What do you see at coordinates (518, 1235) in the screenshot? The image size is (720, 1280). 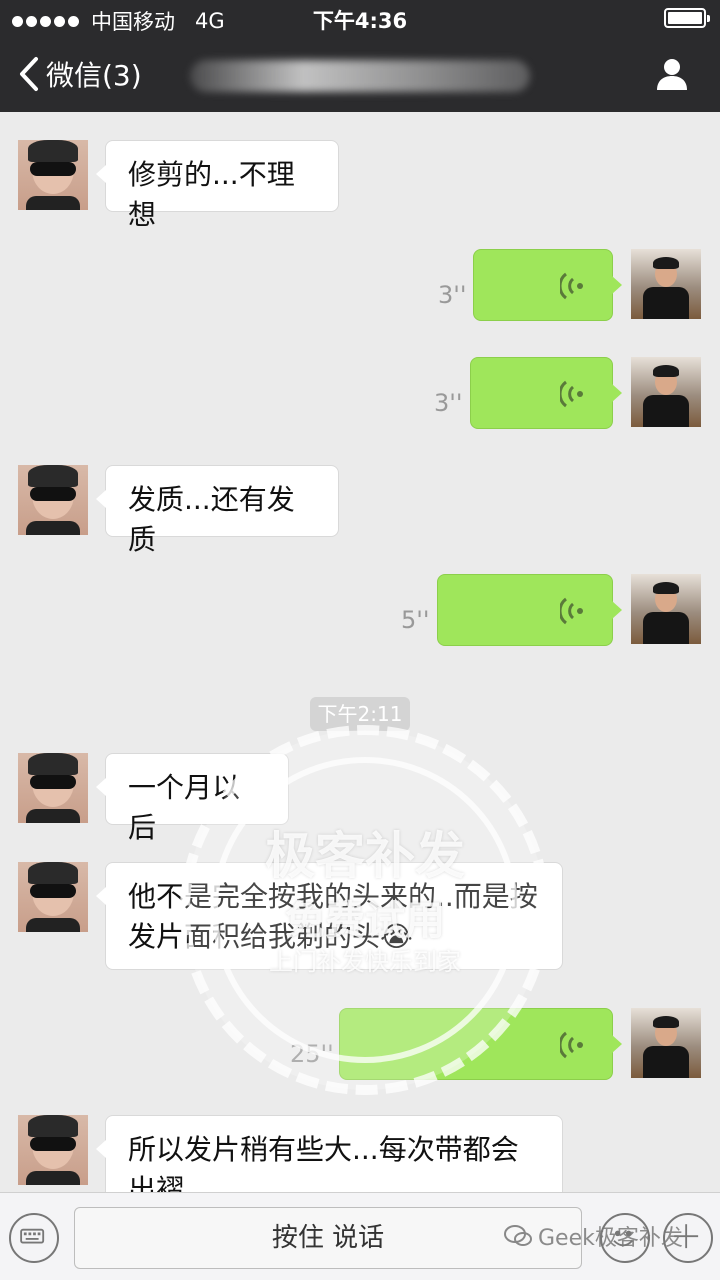 I see `wechat-logo-icon` at bounding box center [518, 1235].